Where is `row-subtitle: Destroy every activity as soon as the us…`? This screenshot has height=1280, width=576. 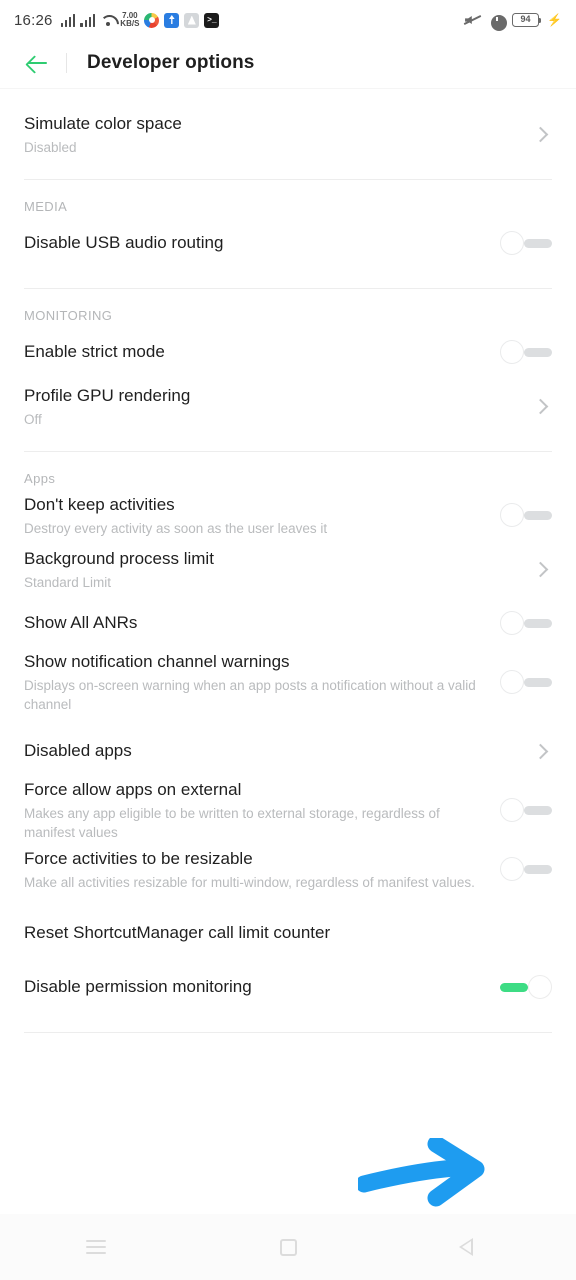
row-subtitle: Destroy every activity as soon as the us… is located at coordinates (176, 528).